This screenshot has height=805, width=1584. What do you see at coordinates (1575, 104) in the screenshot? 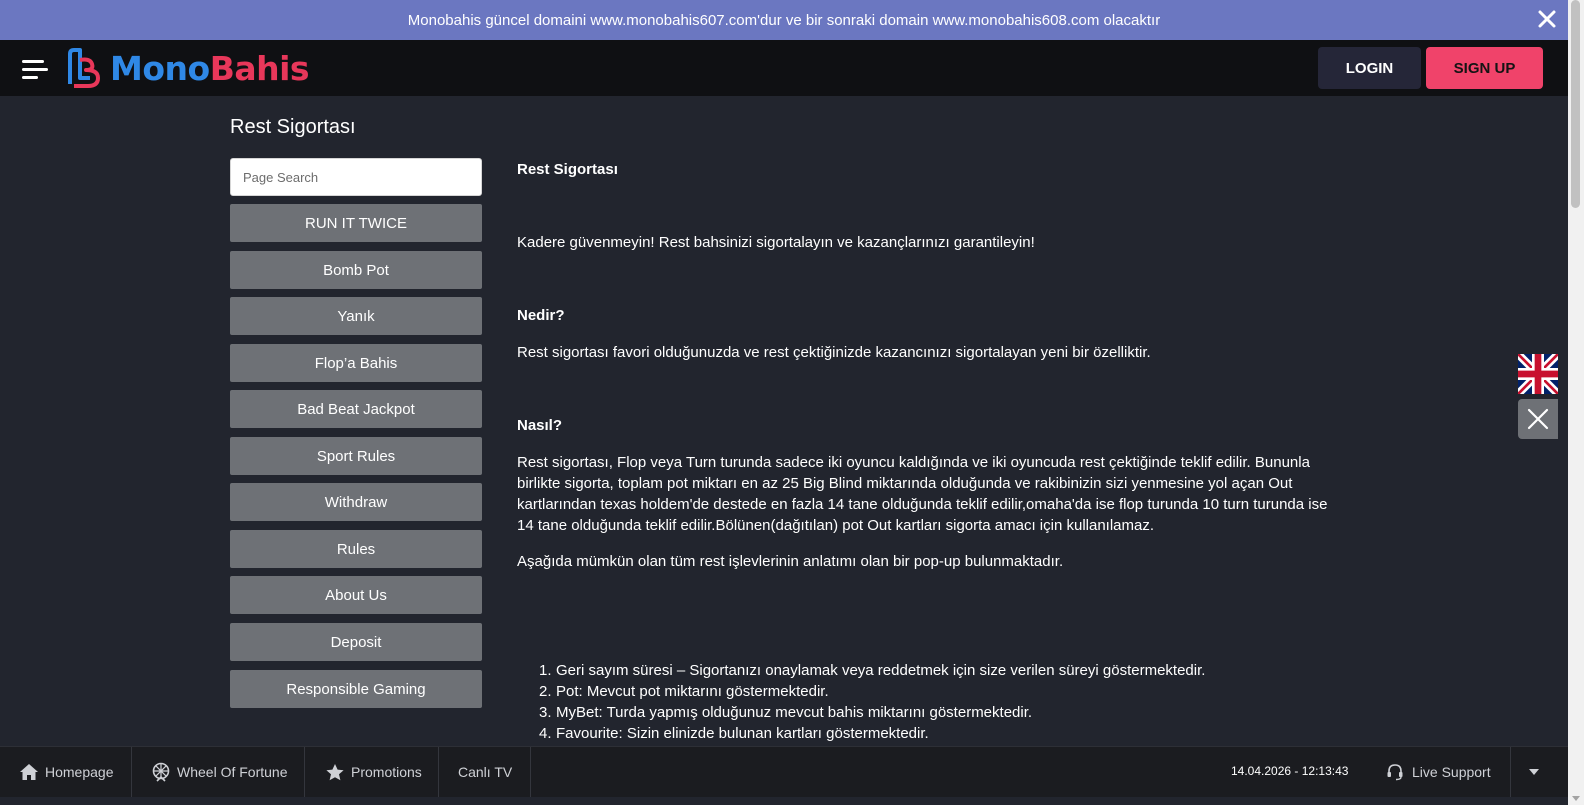
I see `scrollbar-thumb` at bounding box center [1575, 104].